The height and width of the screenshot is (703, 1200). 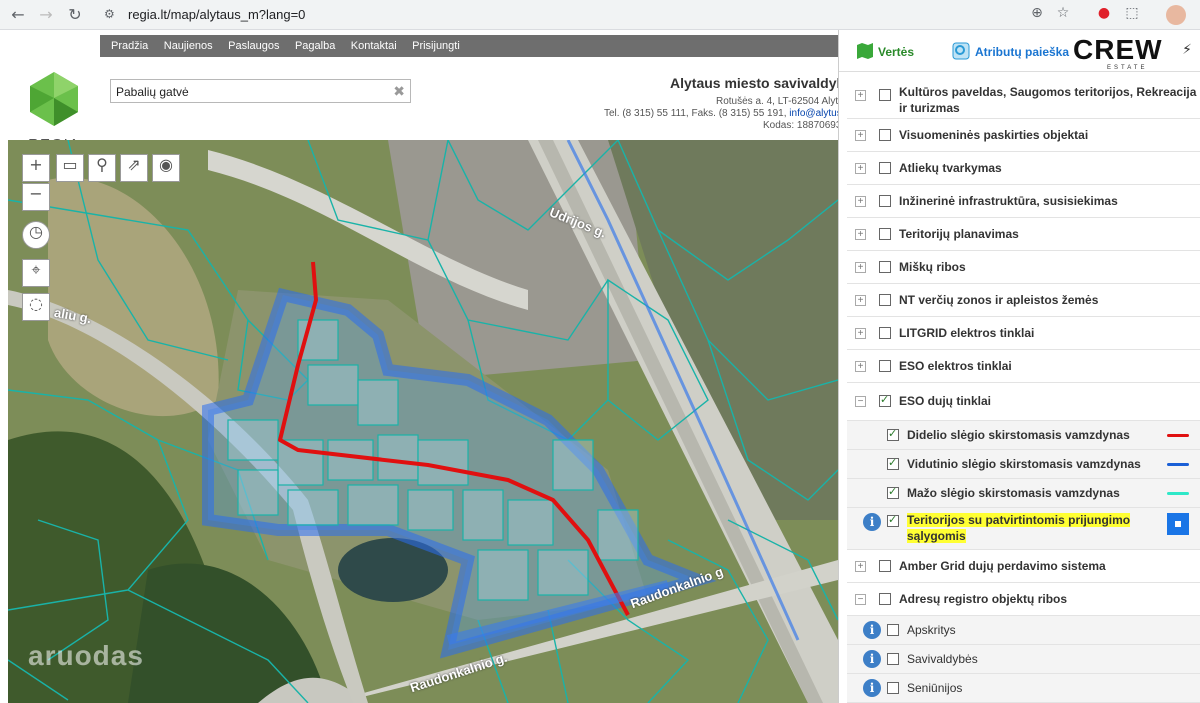 What do you see at coordinates (1023, 300) in the screenshot?
I see `layer-row-nt-verciu: + NT verčių zonos ir apleistos žemės` at bounding box center [1023, 300].